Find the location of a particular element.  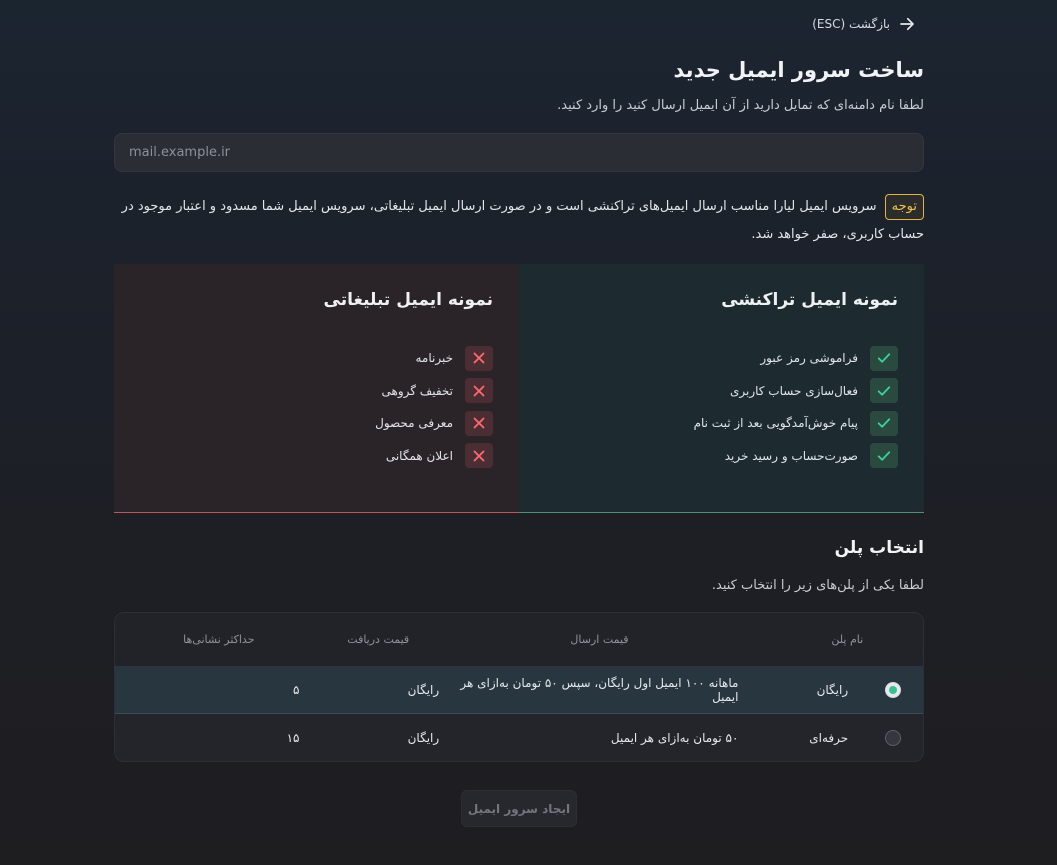

promotional-item-label: معرفی محصول is located at coordinates (414, 423).